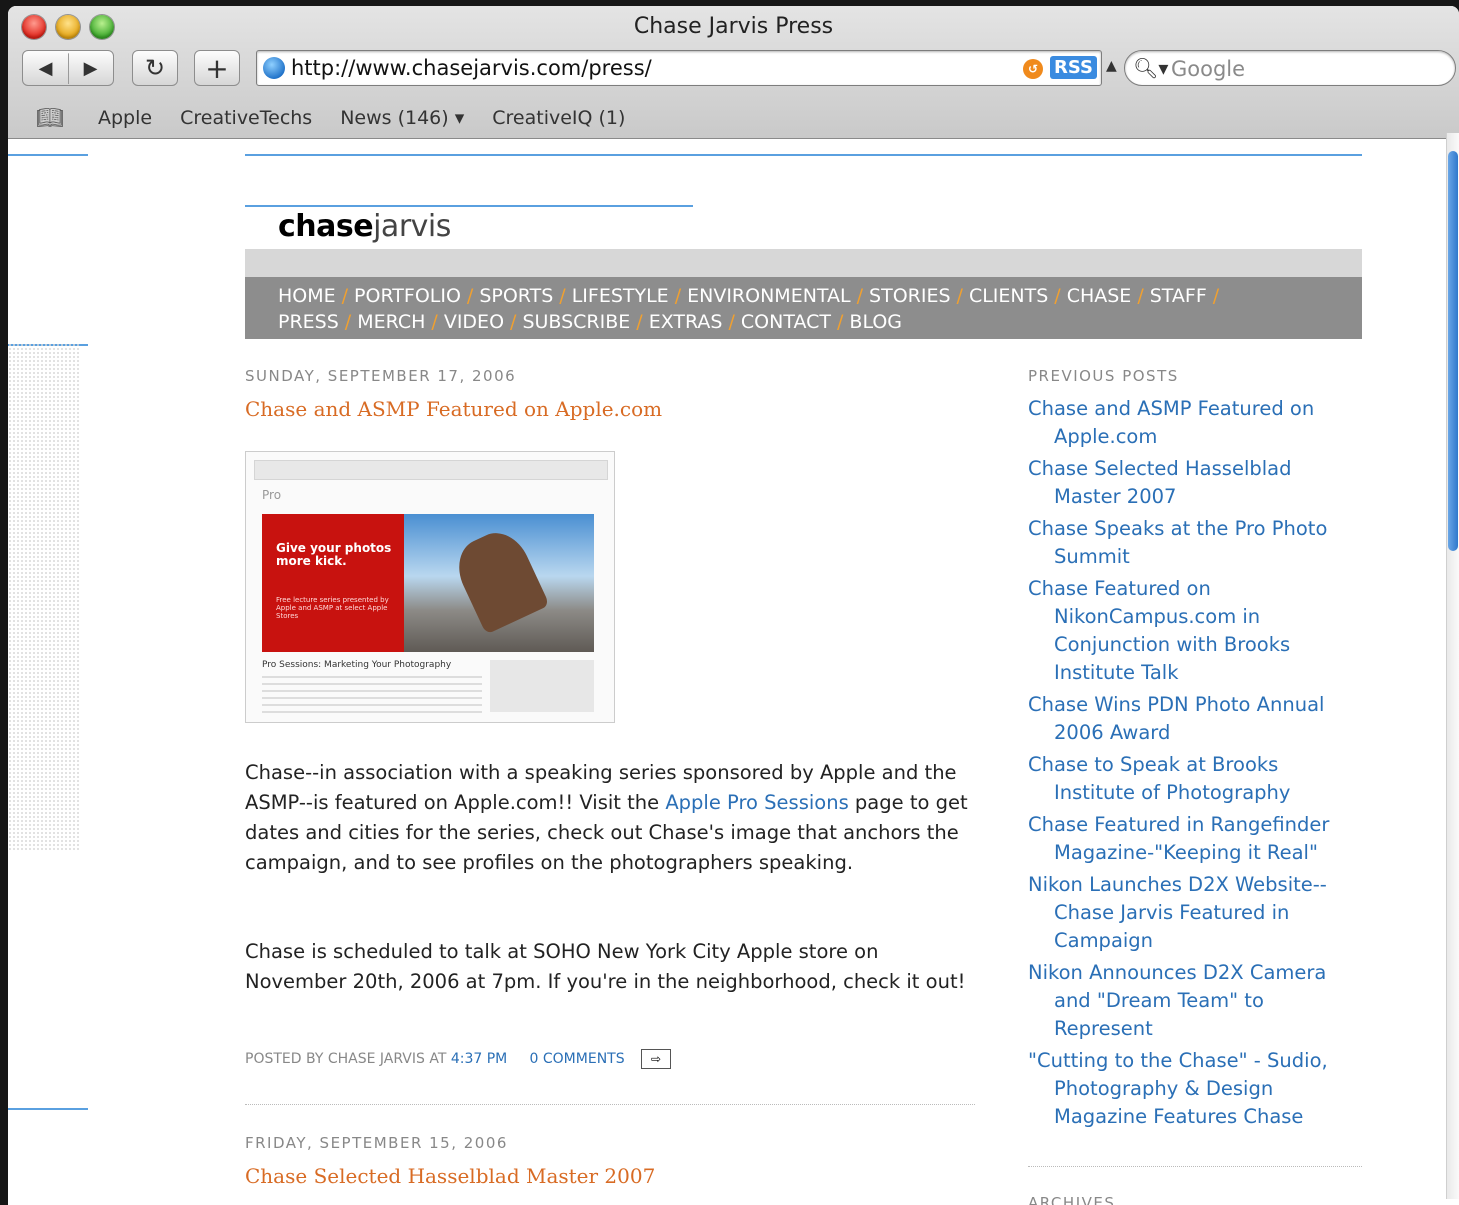 The image size is (1459, 1205). I want to click on comments-link: 0 COMMENTS, so click(577, 1059).